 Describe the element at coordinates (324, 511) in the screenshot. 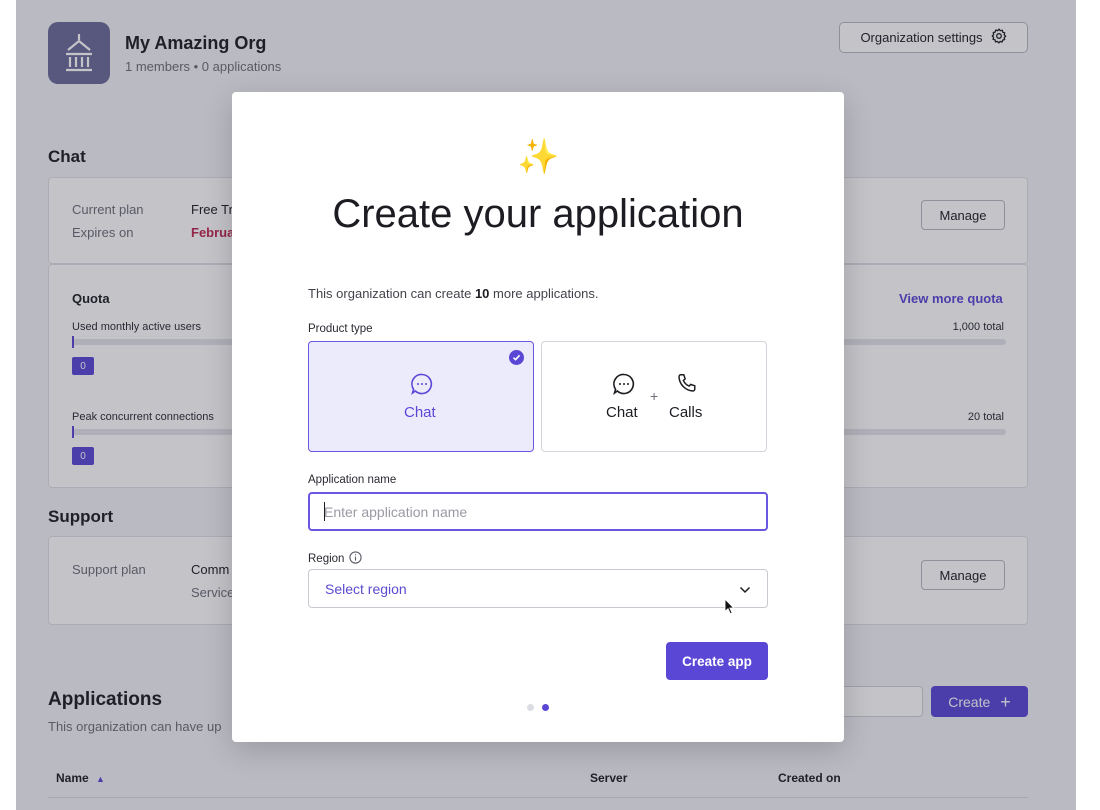

I see `text-caret` at that location.